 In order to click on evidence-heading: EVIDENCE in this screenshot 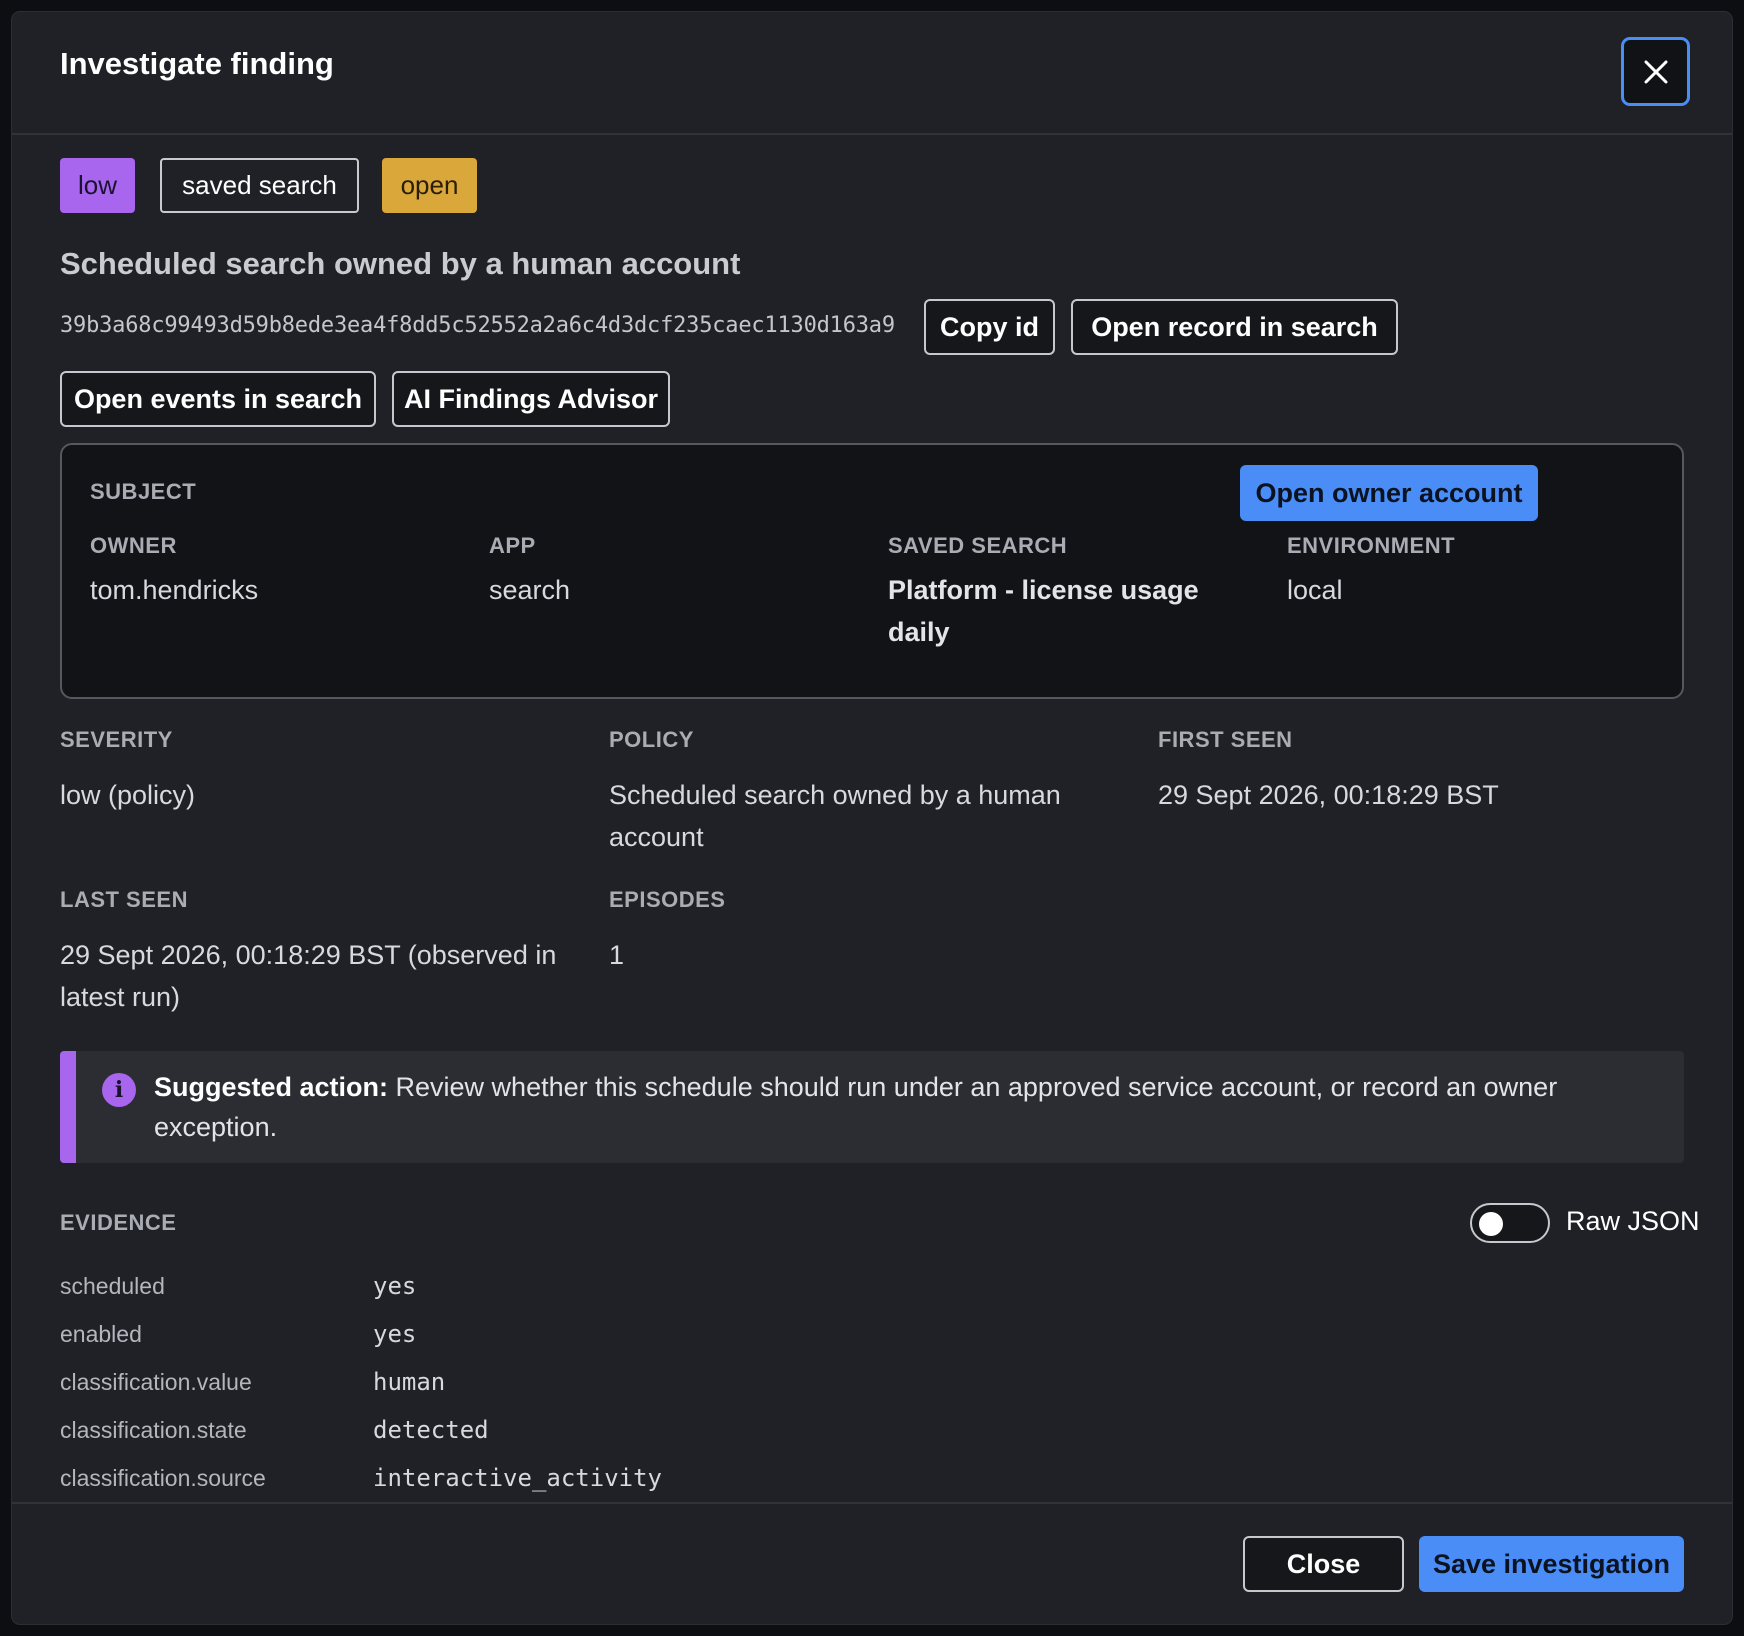, I will do `click(118, 1222)`.